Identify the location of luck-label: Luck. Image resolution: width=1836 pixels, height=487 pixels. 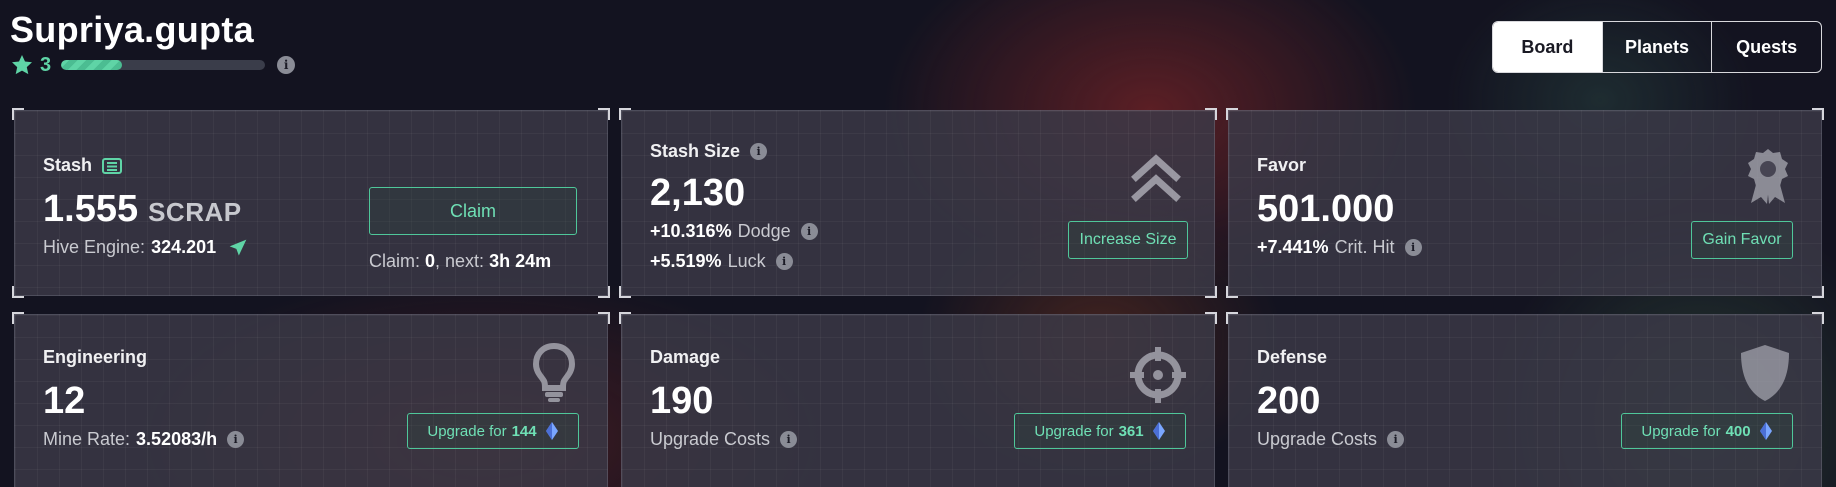
(746, 261).